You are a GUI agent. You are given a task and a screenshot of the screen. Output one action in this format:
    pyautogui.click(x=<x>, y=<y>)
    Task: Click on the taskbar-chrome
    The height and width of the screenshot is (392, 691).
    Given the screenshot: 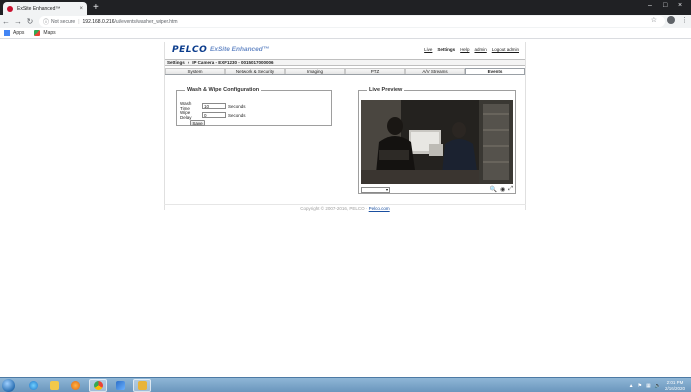 What is the action you would take?
    pyautogui.click(x=98, y=385)
    